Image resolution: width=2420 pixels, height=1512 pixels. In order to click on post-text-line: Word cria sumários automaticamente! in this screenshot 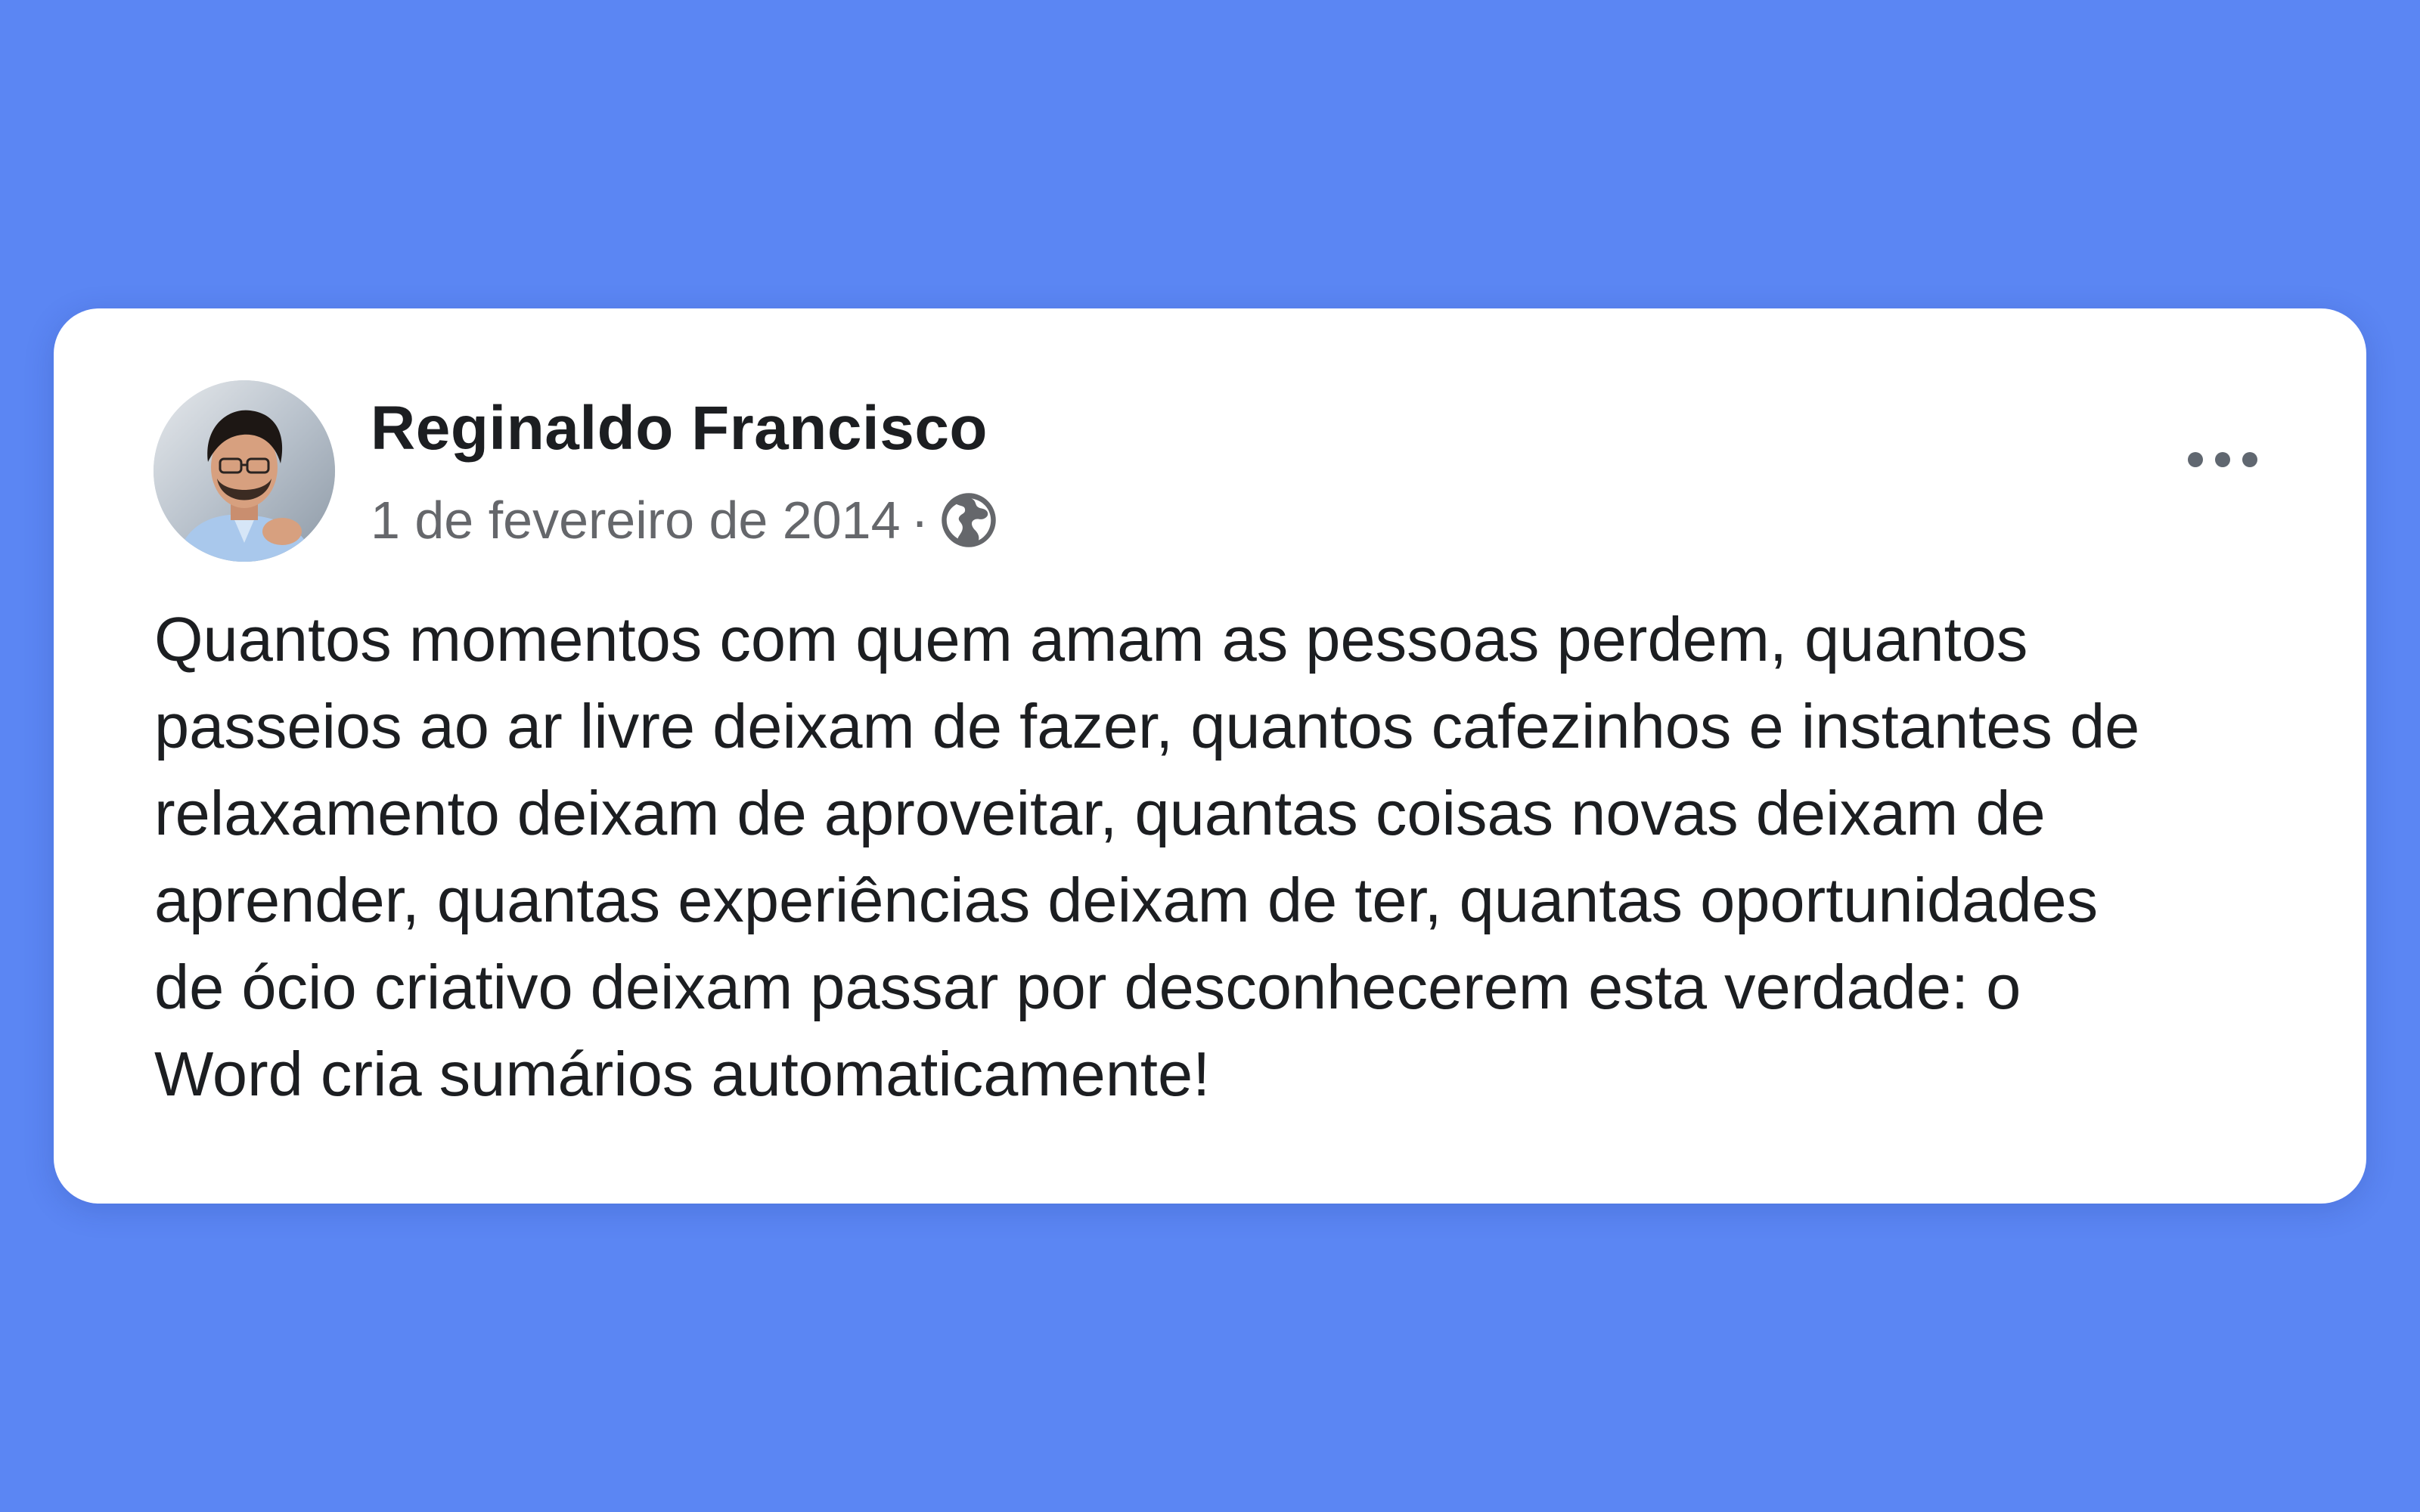, I will do `click(682, 1074)`.